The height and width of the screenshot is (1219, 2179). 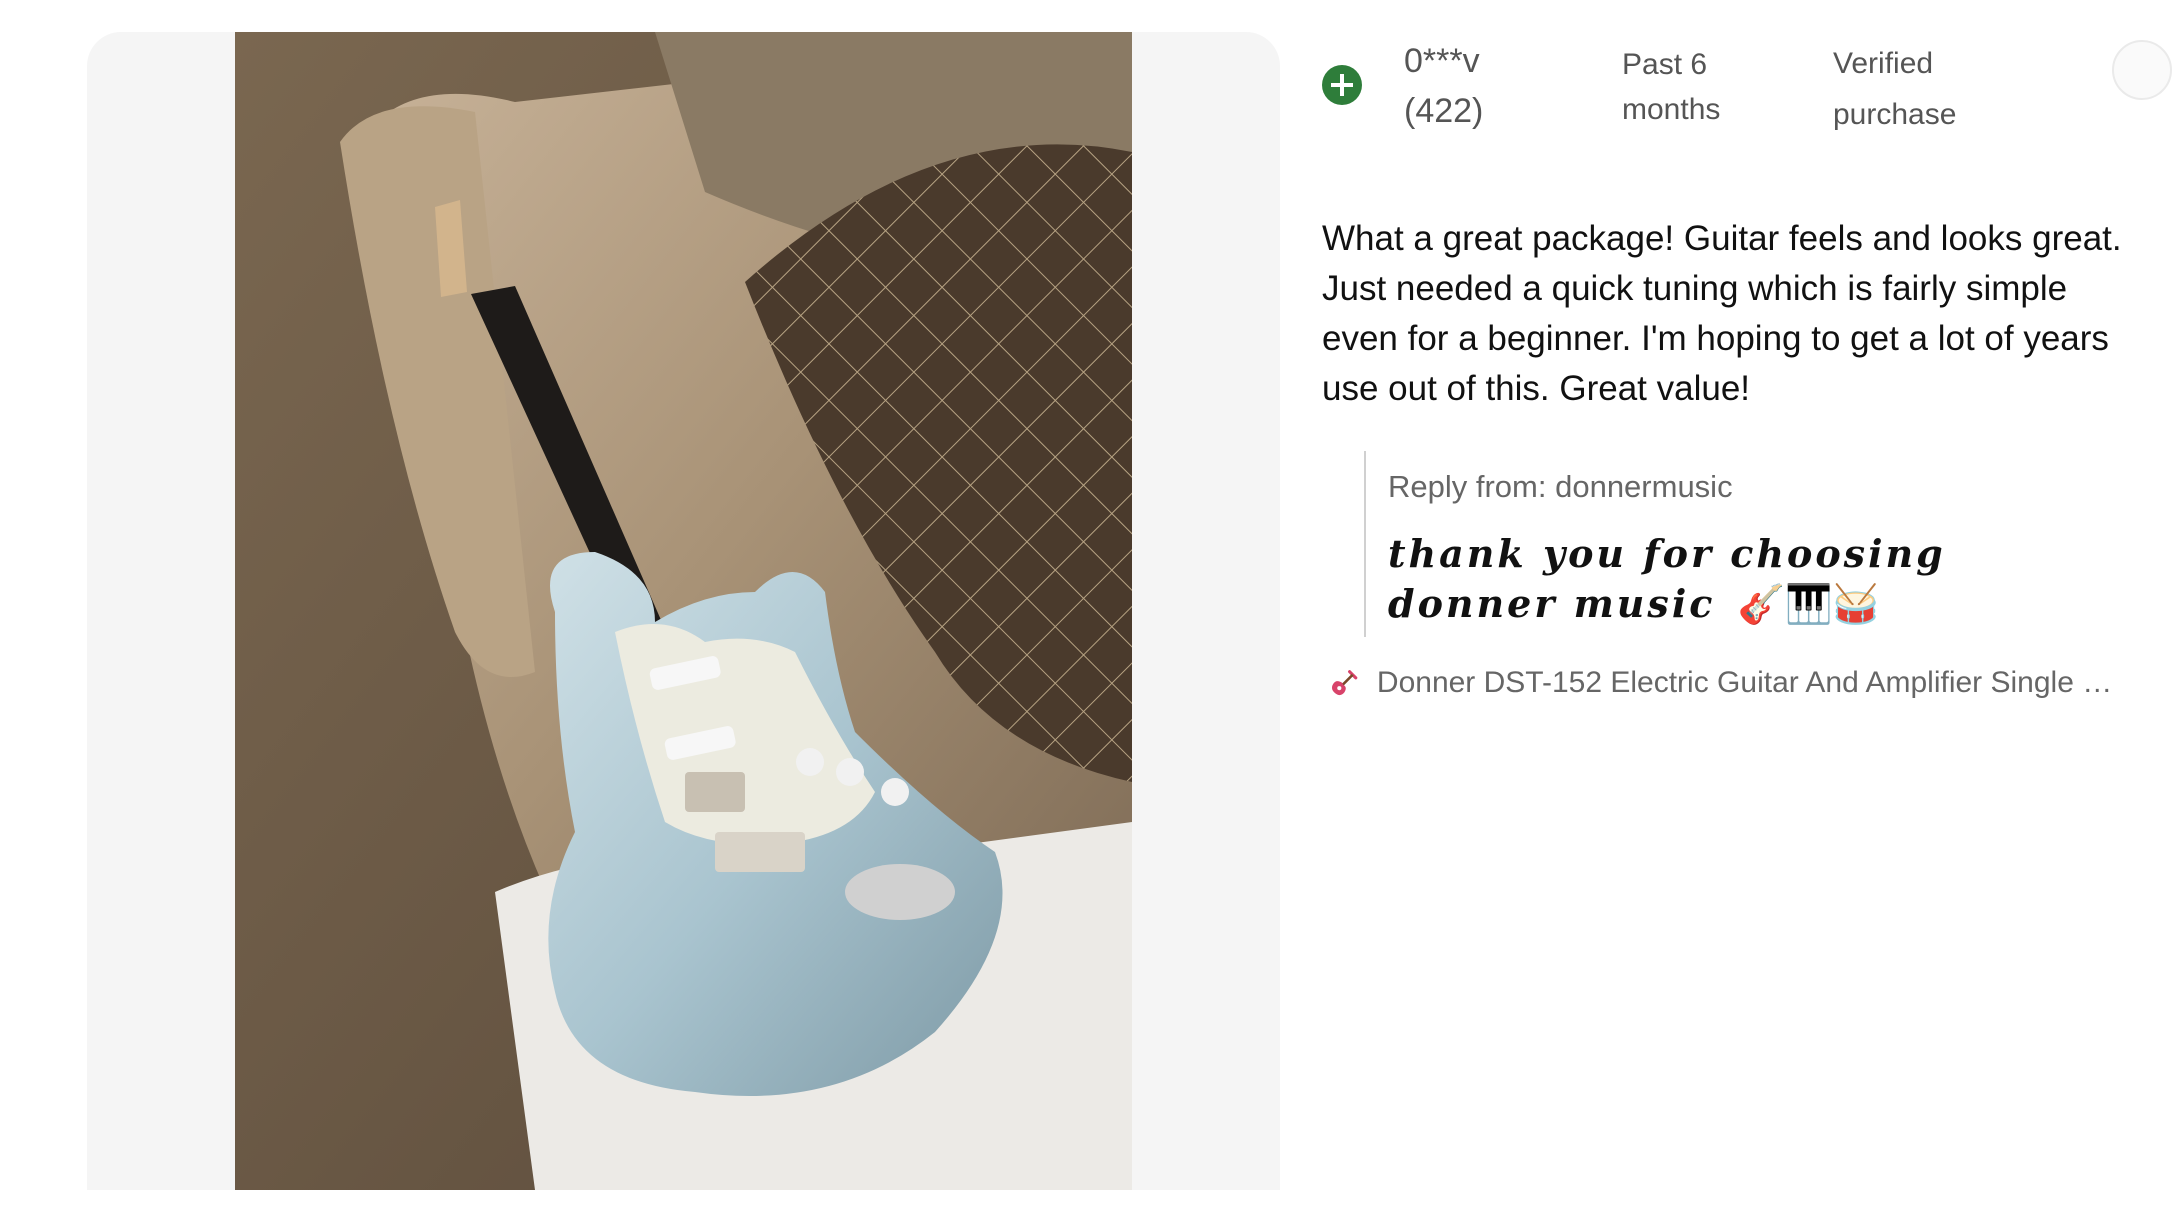 I want to click on guitar-icon, so click(x=1344, y=683).